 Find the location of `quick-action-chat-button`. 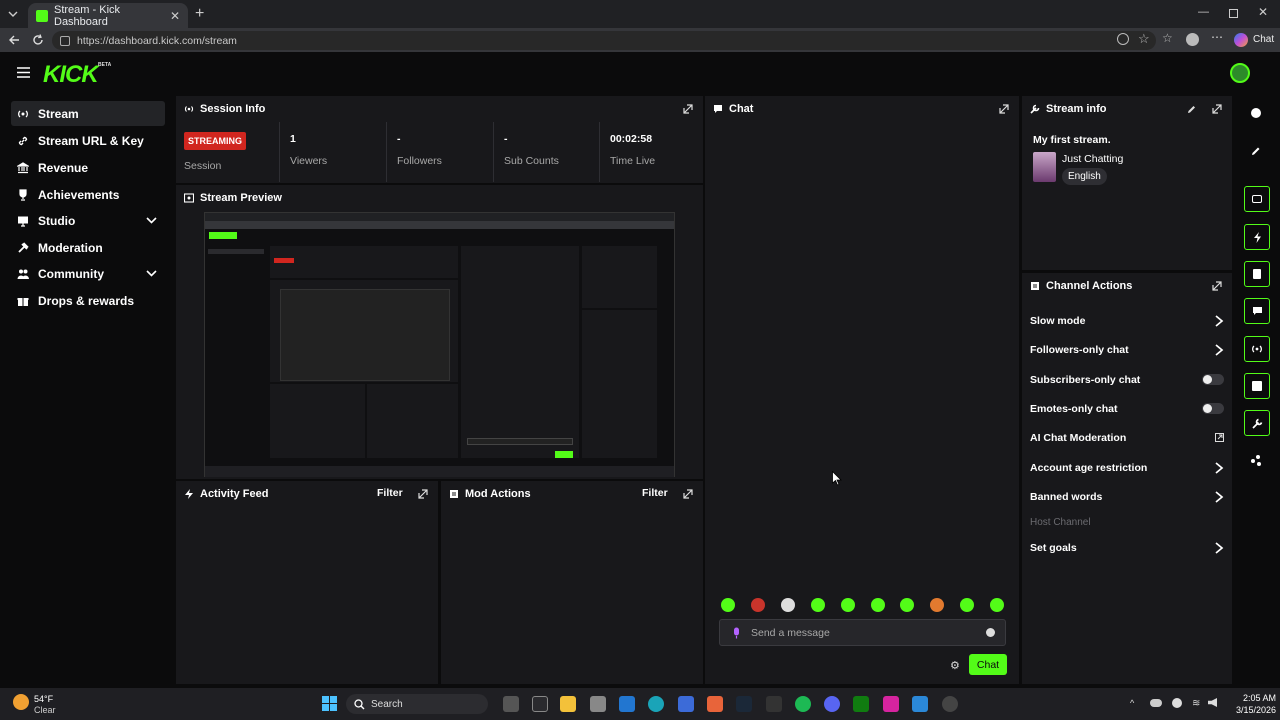

quick-action-chat-button is located at coordinates (1257, 311).